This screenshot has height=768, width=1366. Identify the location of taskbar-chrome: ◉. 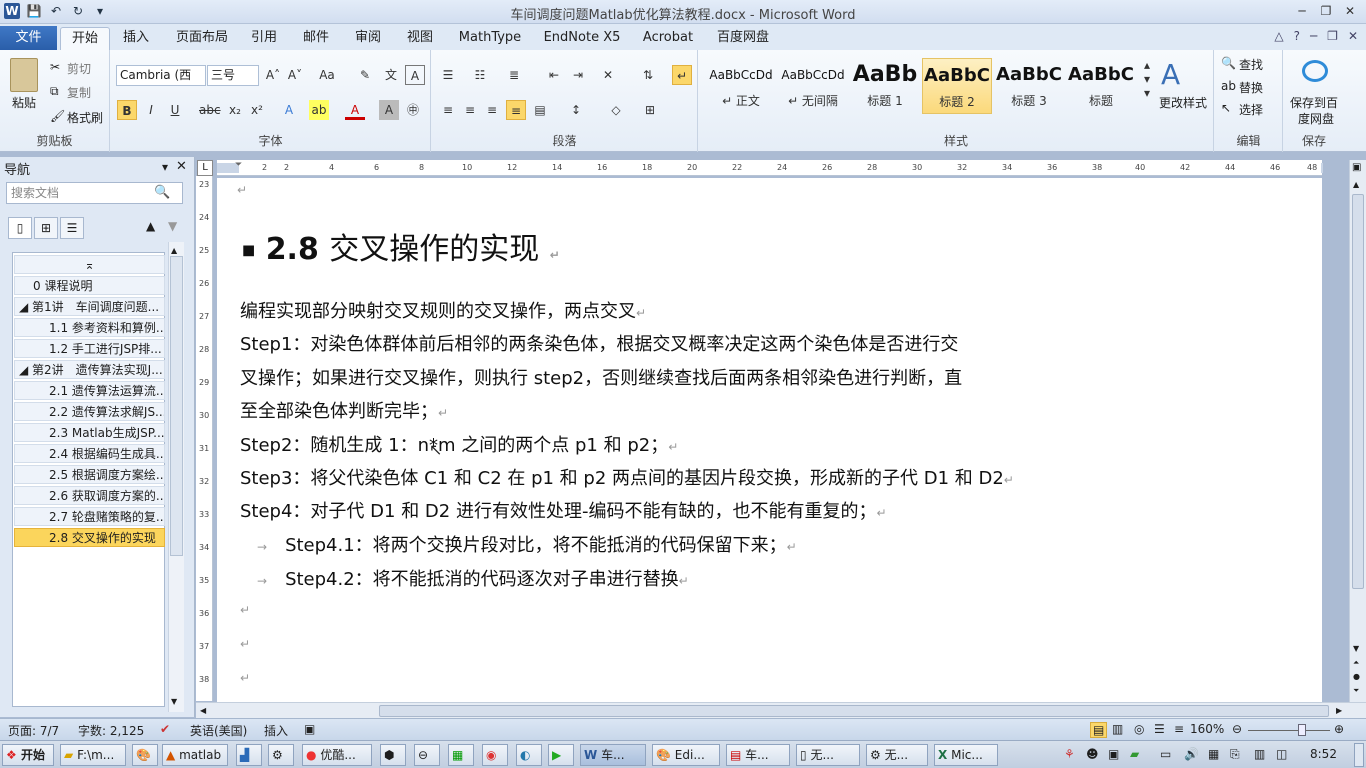
(495, 755).